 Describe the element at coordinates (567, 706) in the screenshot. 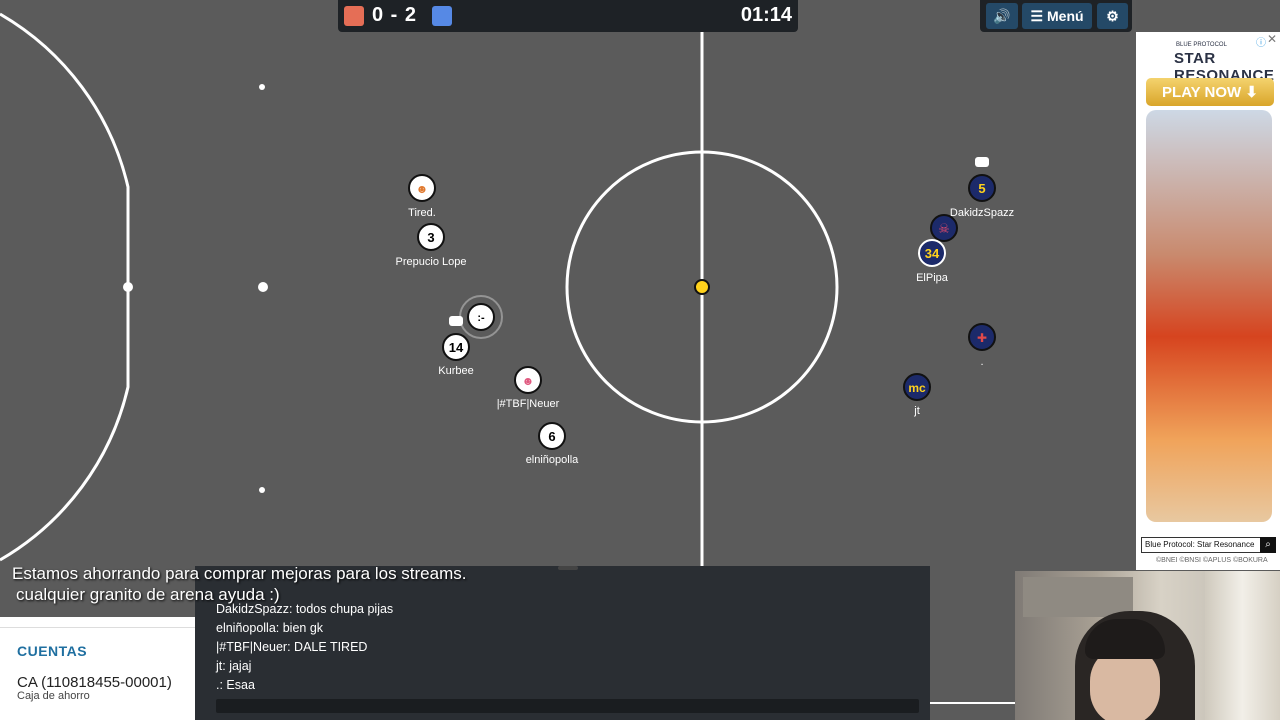

I see `chat-input` at that location.